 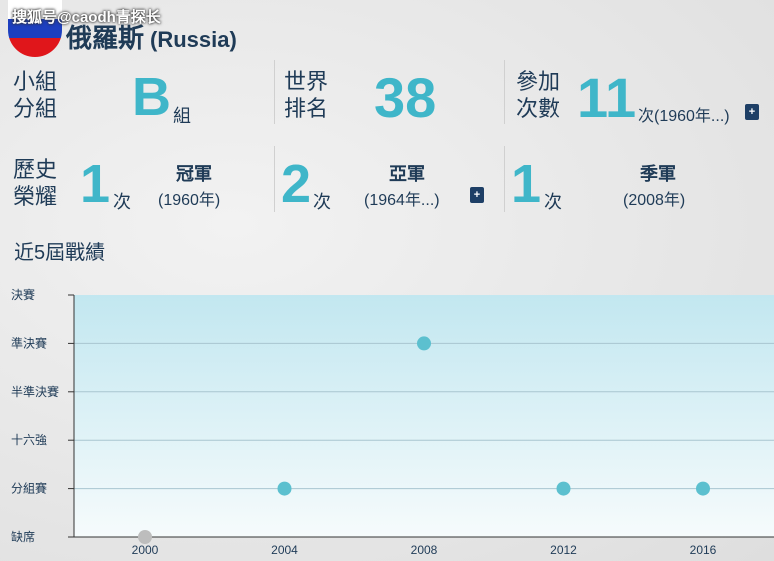 I want to click on honors-label-line2: 榮耀, so click(x=35, y=196).